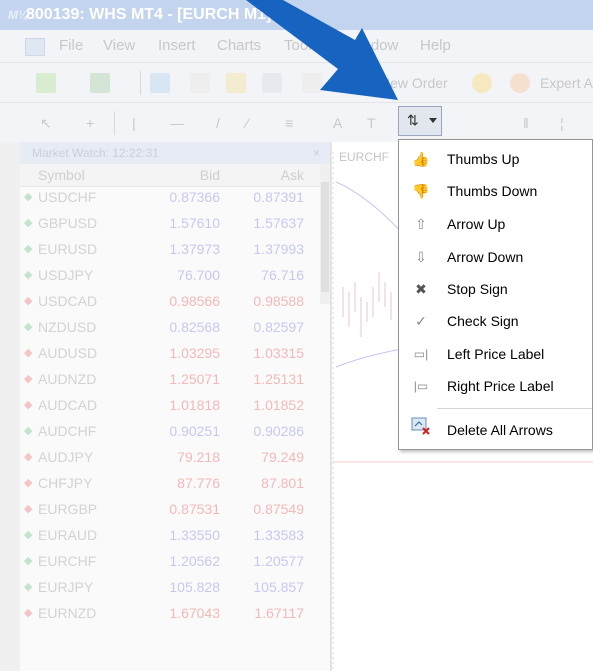  What do you see at coordinates (364, 157) in the screenshot?
I see `chart-symbol-label: EURCHF` at bounding box center [364, 157].